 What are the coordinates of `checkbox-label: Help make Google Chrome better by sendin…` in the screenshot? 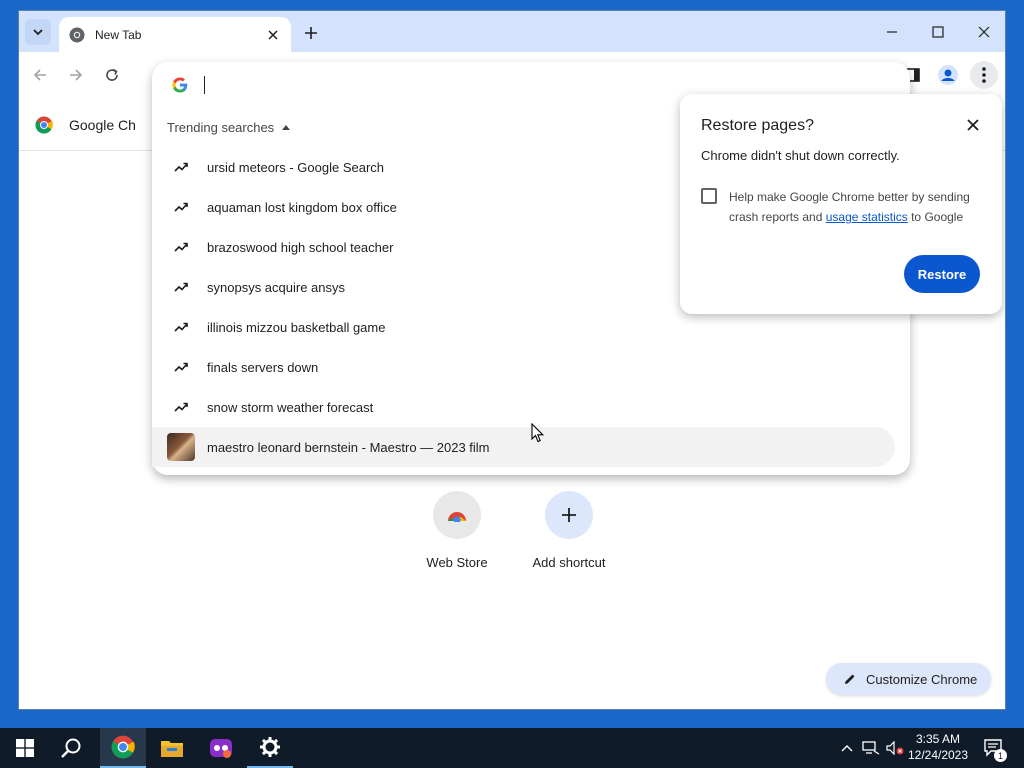 It's located at (856, 207).